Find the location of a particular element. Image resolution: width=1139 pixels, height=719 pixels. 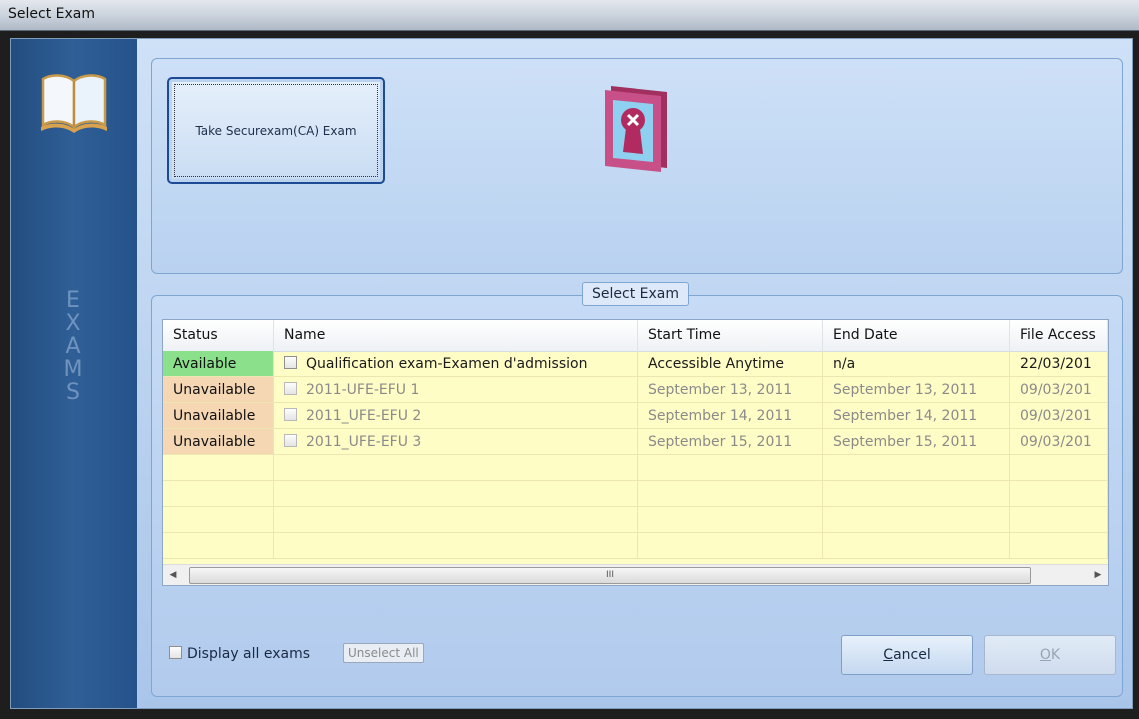

display-all-exams-checkbox: Display all exams is located at coordinates (239, 654).